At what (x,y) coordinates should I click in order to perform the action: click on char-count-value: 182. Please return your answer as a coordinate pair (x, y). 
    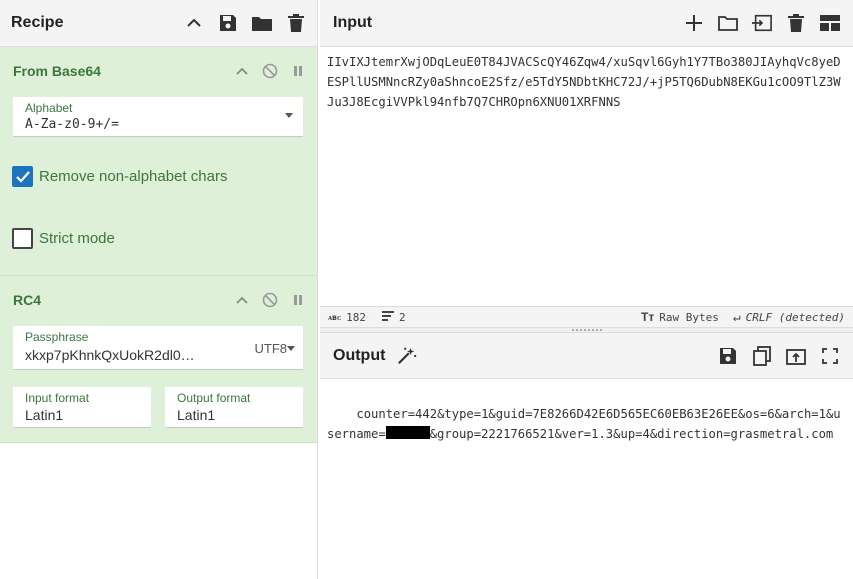
    Looking at the image, I should click on (356, 317).